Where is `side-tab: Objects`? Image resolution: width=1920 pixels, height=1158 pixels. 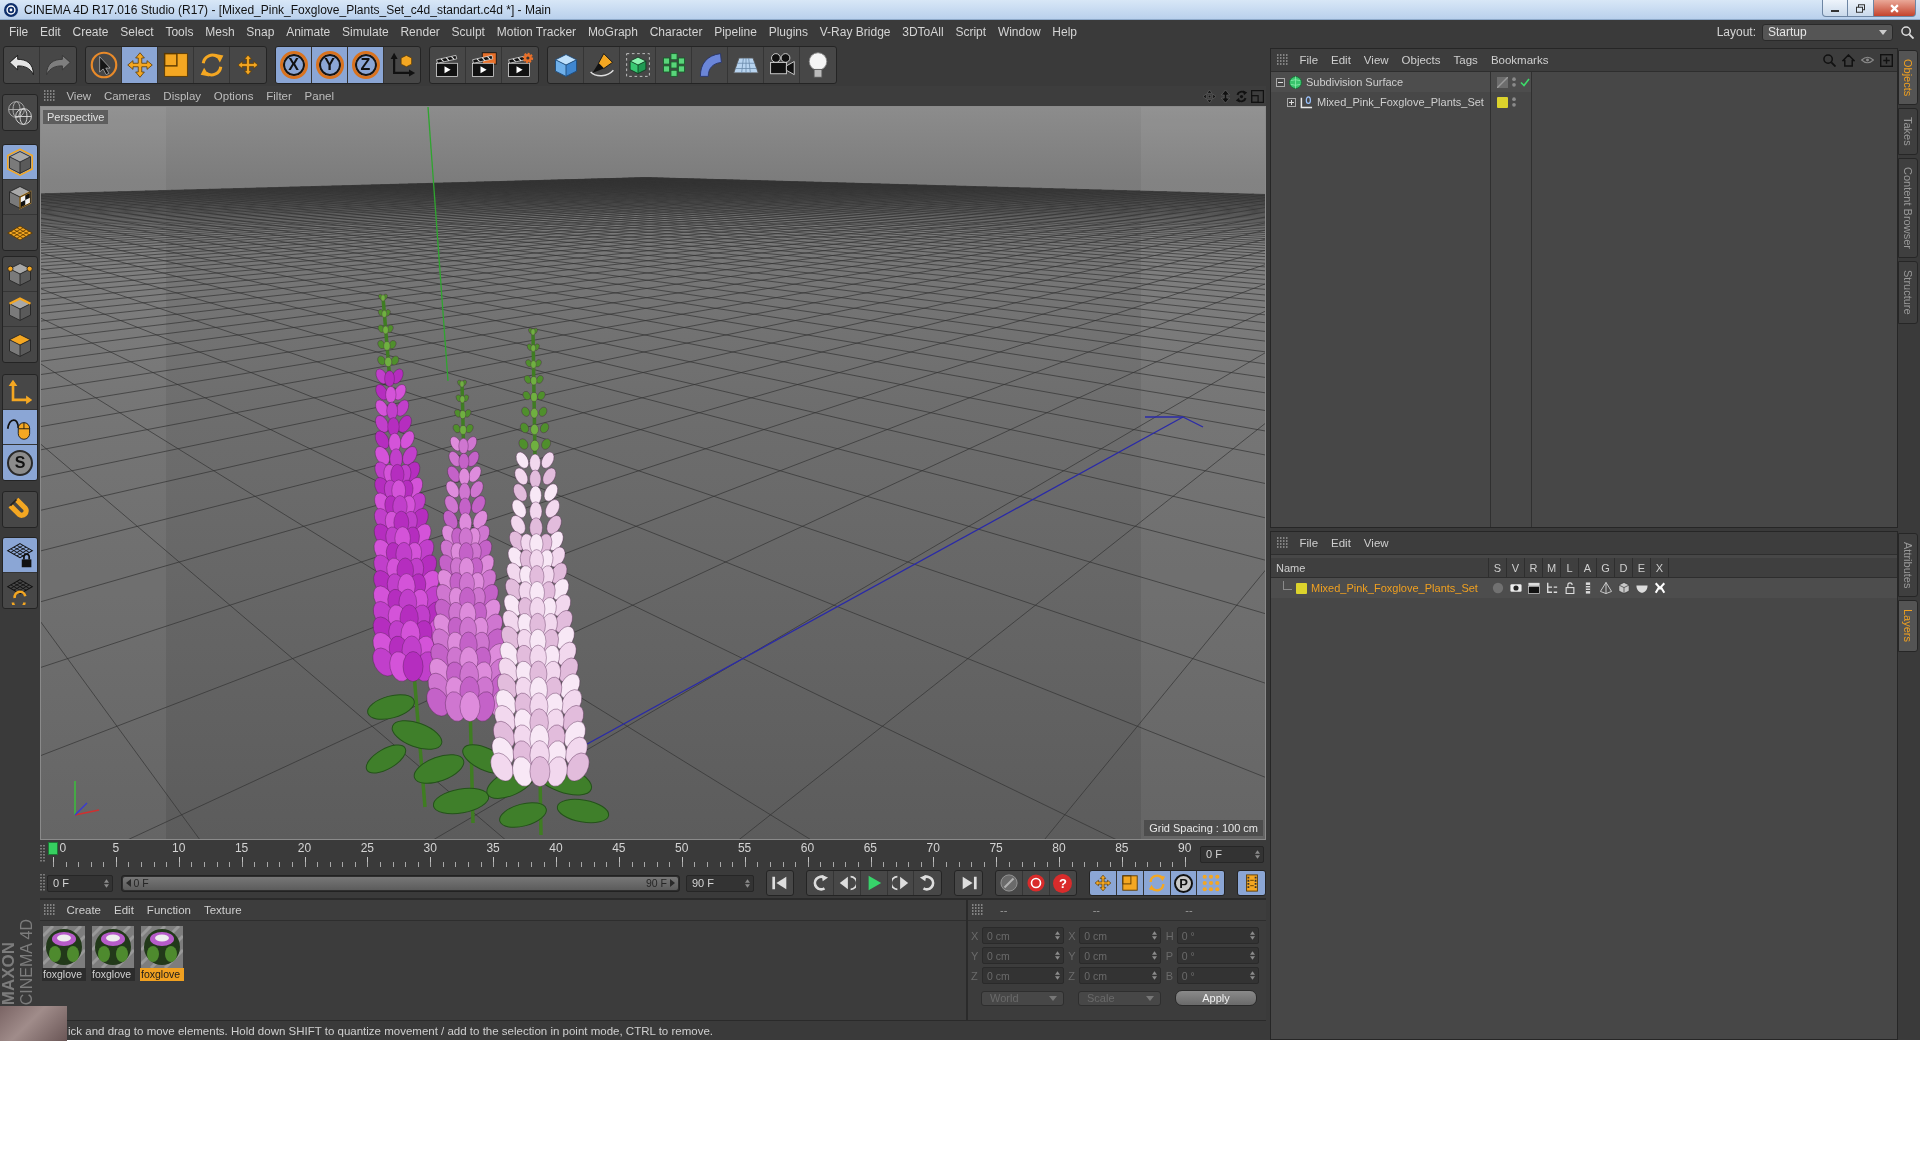 side-tab: Objects is located at coordinates (1908, 78).